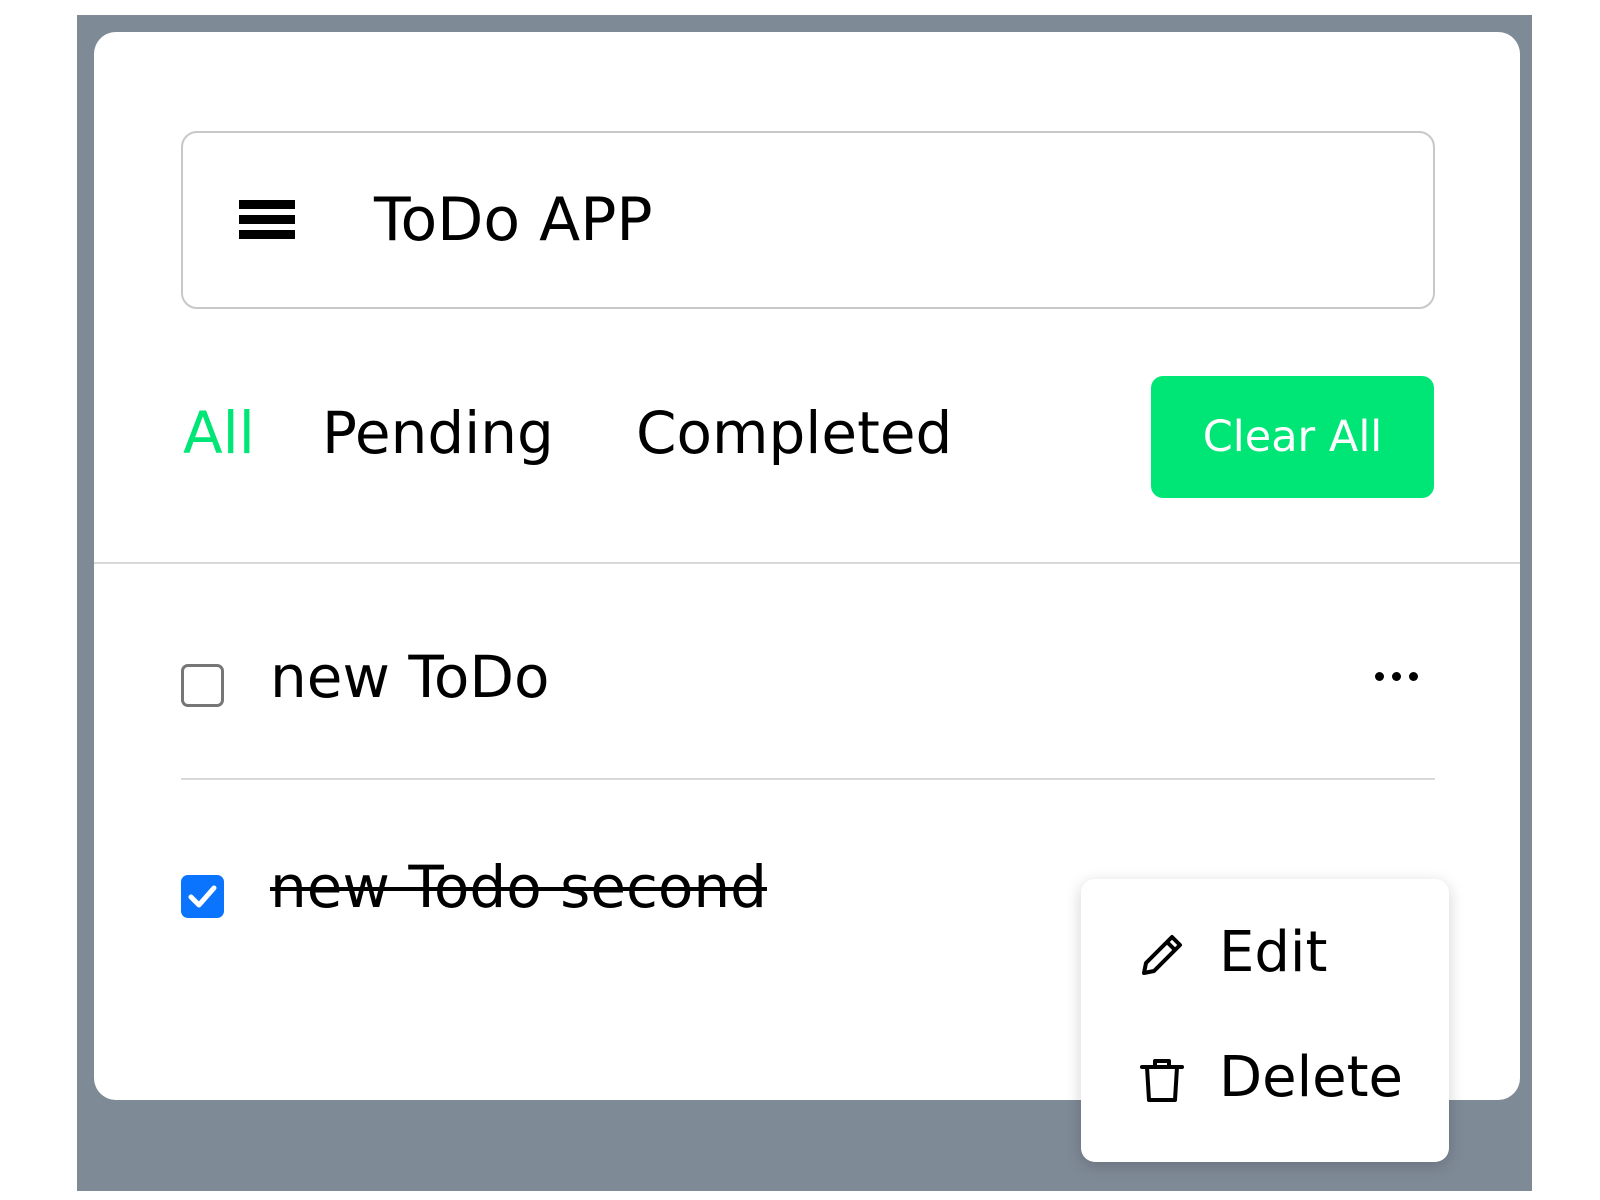  I want to click on header-divider, so click(807, 563).